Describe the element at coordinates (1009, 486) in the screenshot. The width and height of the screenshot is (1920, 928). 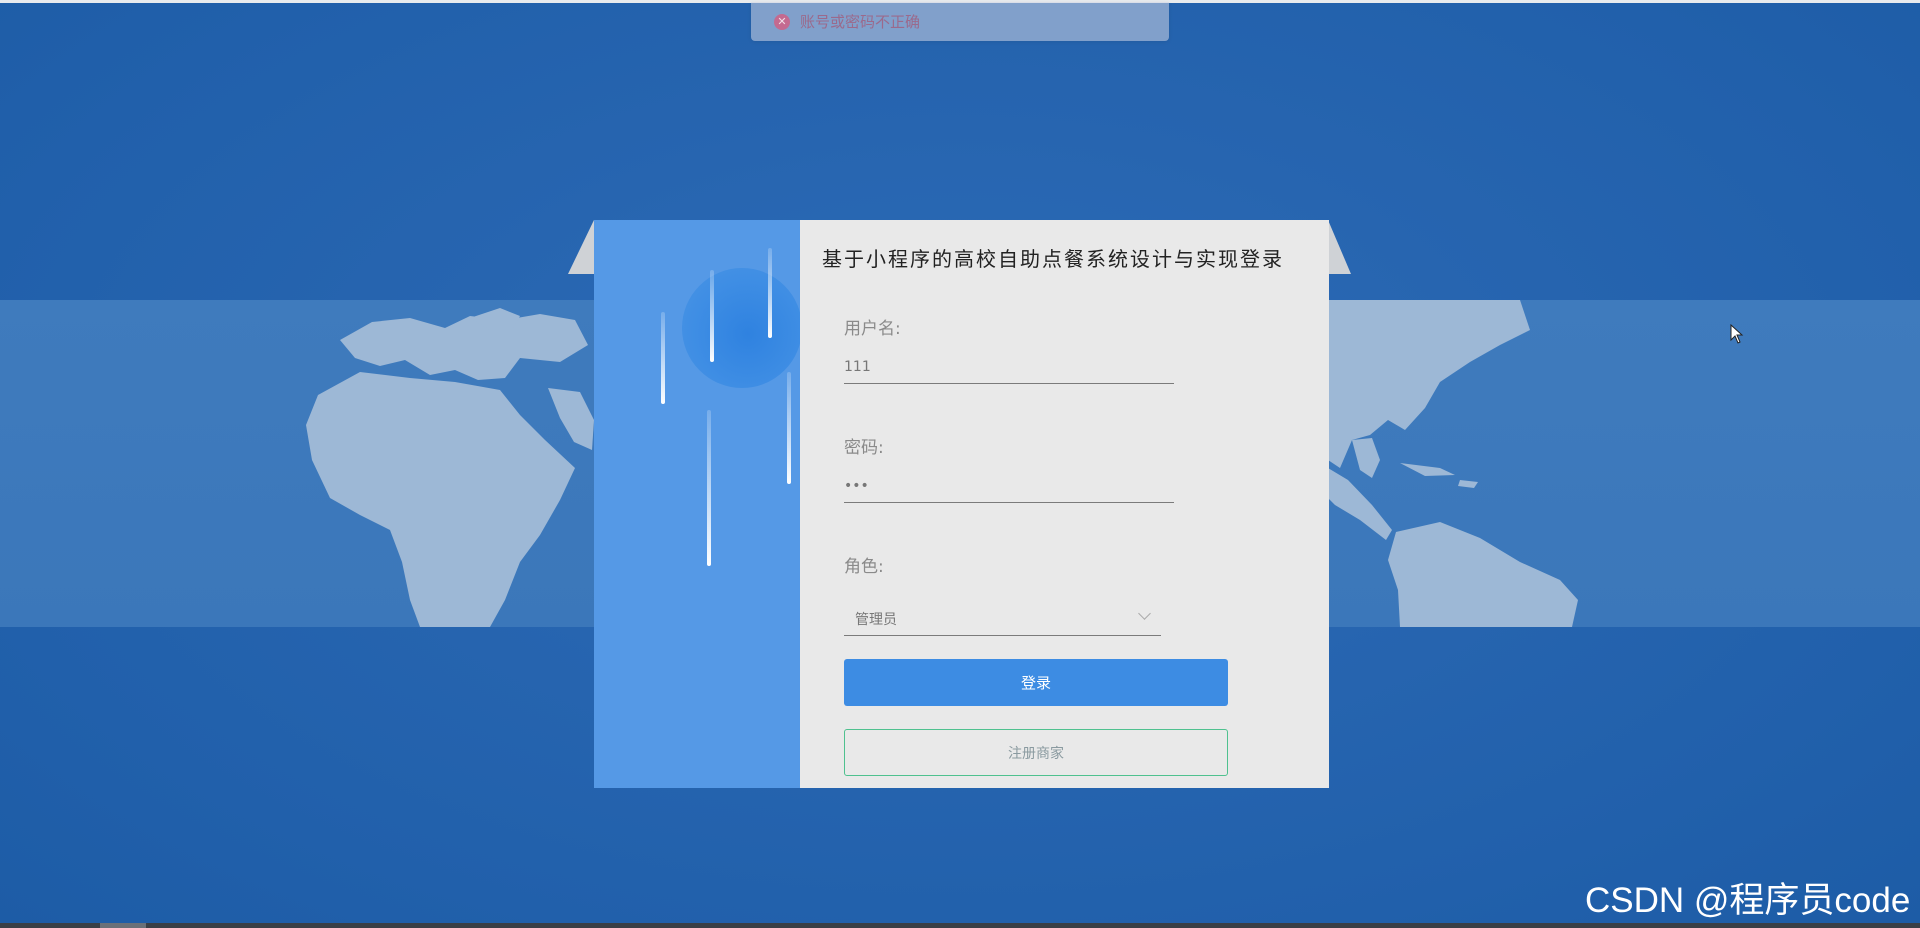
I see `password-input` at that location.